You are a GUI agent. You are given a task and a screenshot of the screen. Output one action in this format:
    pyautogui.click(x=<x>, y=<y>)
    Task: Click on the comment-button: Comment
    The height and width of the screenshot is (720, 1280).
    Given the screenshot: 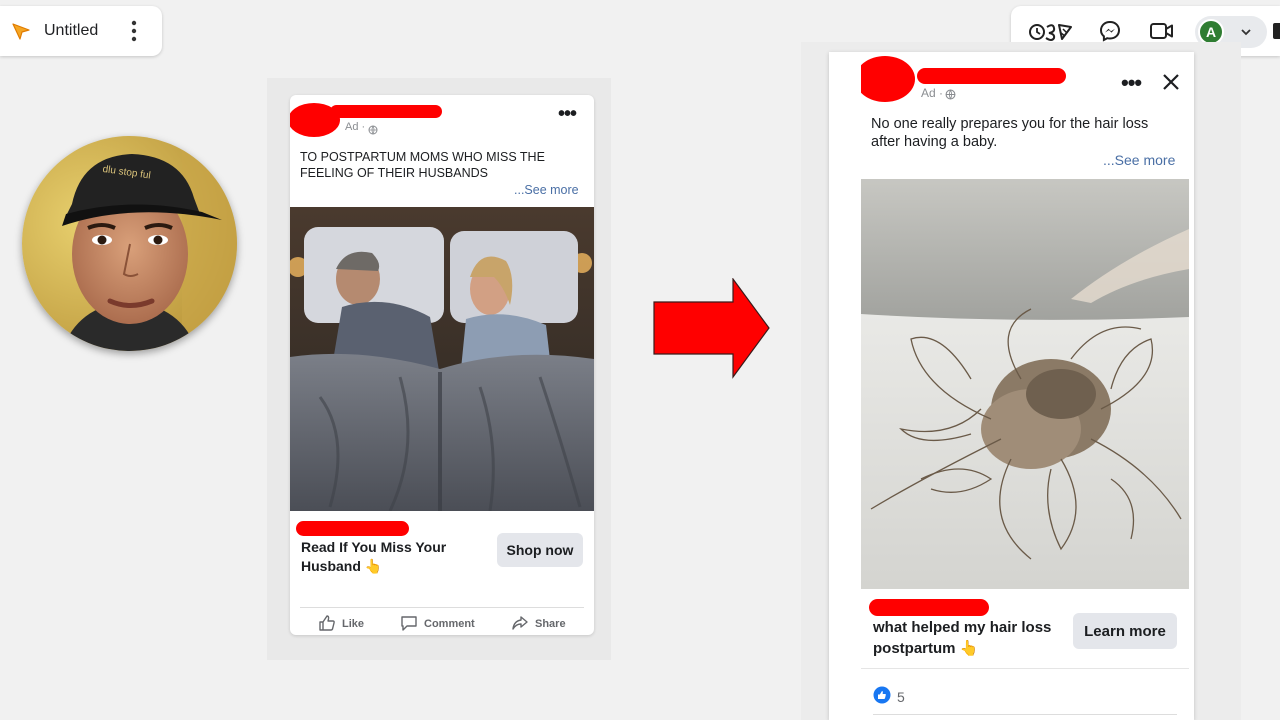 What is the action you would take?
    pyautogui.click(x=437, y=624)
    